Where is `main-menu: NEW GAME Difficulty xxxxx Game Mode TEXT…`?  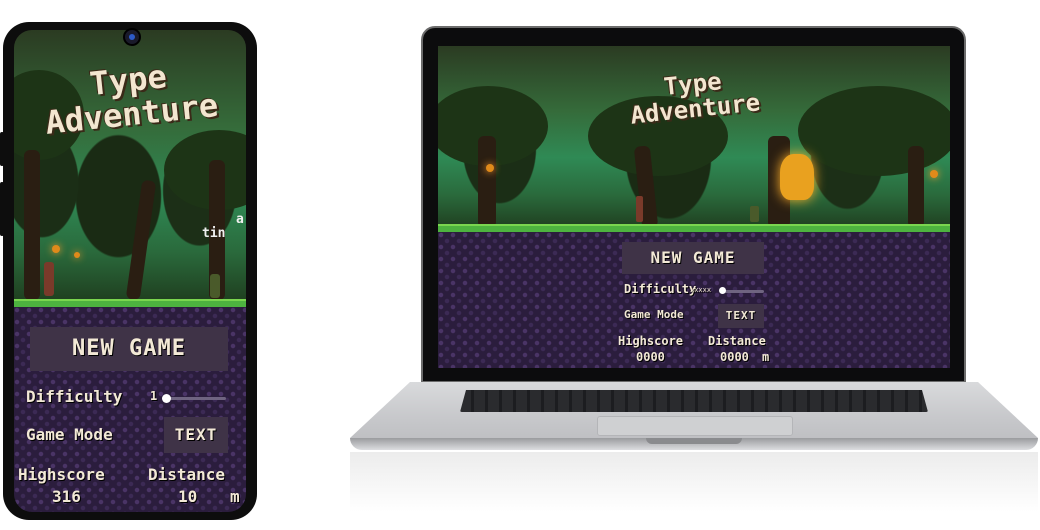 main-menu: NEW GAME Difficulty xxxxx Game Mode TEXT… is located at coordinates (694, 300).